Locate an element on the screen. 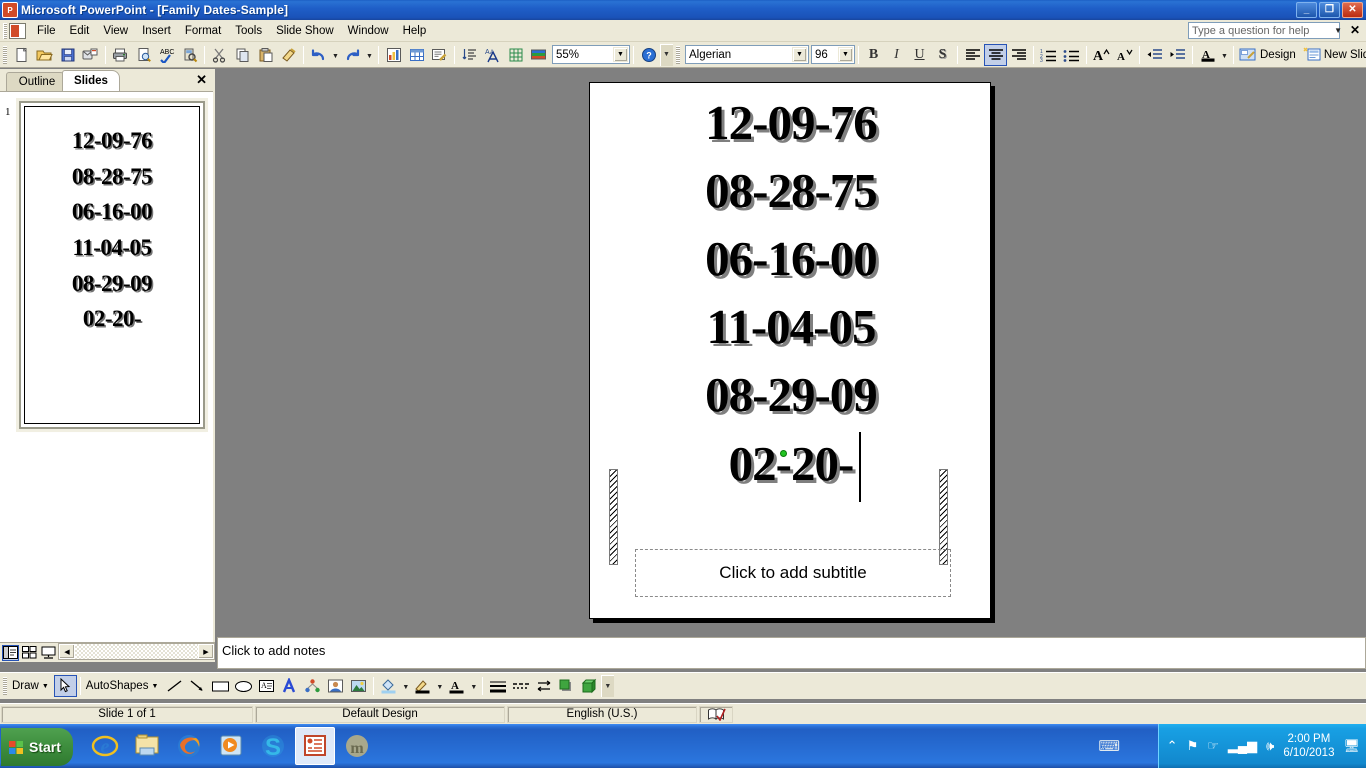 This screenshot has height=768, width=1366. media-player-icon is located at coordinates (231, 746).